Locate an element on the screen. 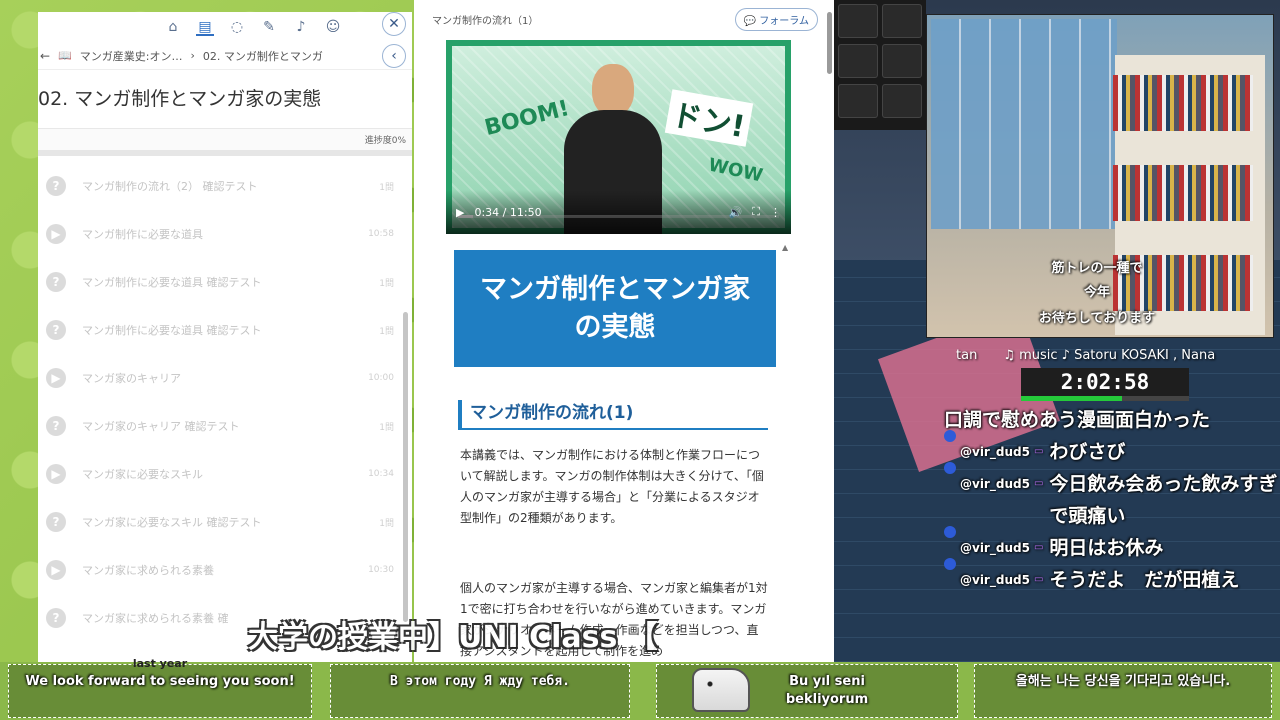 The width and height of the screenshot is (1280, 720). lesson-item: ▶ マンガ制作に必要な道具 10:58 is located at coordinates (225, 234).